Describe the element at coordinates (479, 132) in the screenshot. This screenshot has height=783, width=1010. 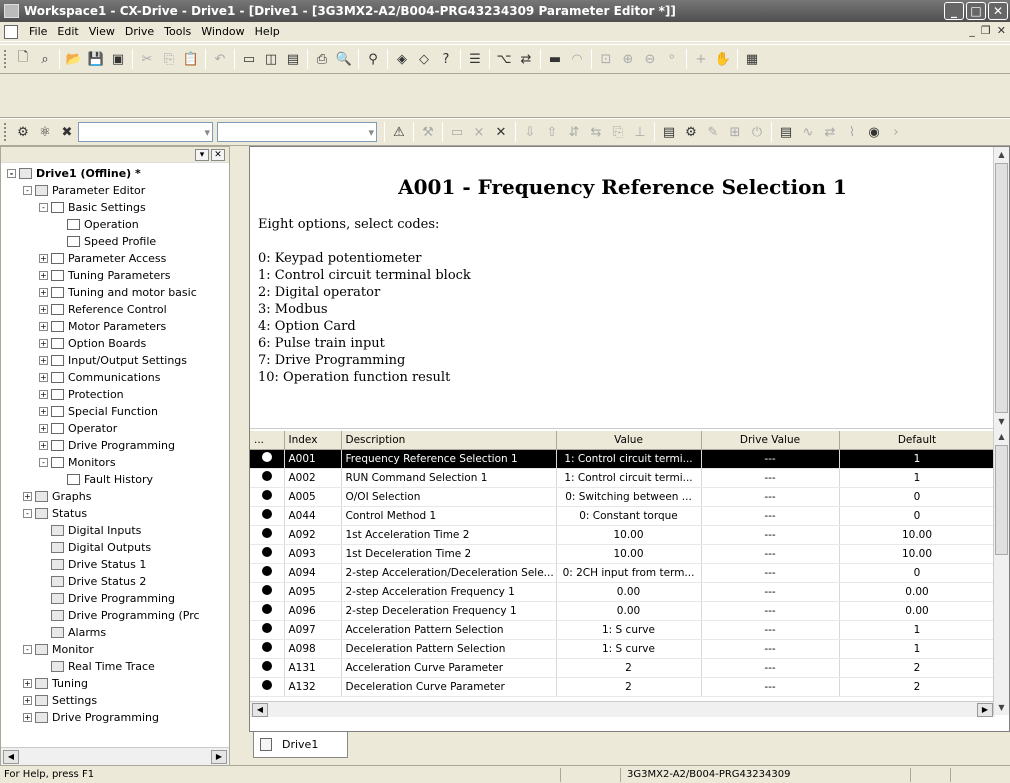
I see `delete-icon: ×` at that location.